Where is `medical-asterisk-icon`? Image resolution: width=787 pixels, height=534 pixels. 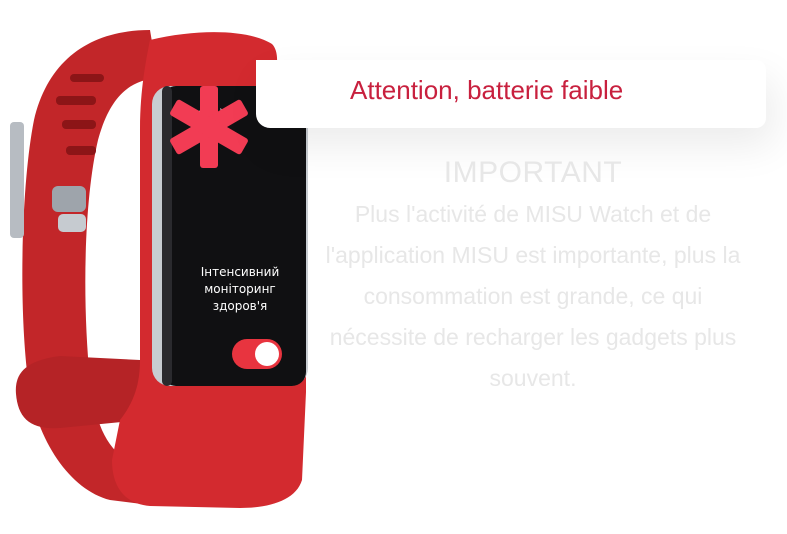
medical-asterisk-icon is located at coordinates (209, 127).